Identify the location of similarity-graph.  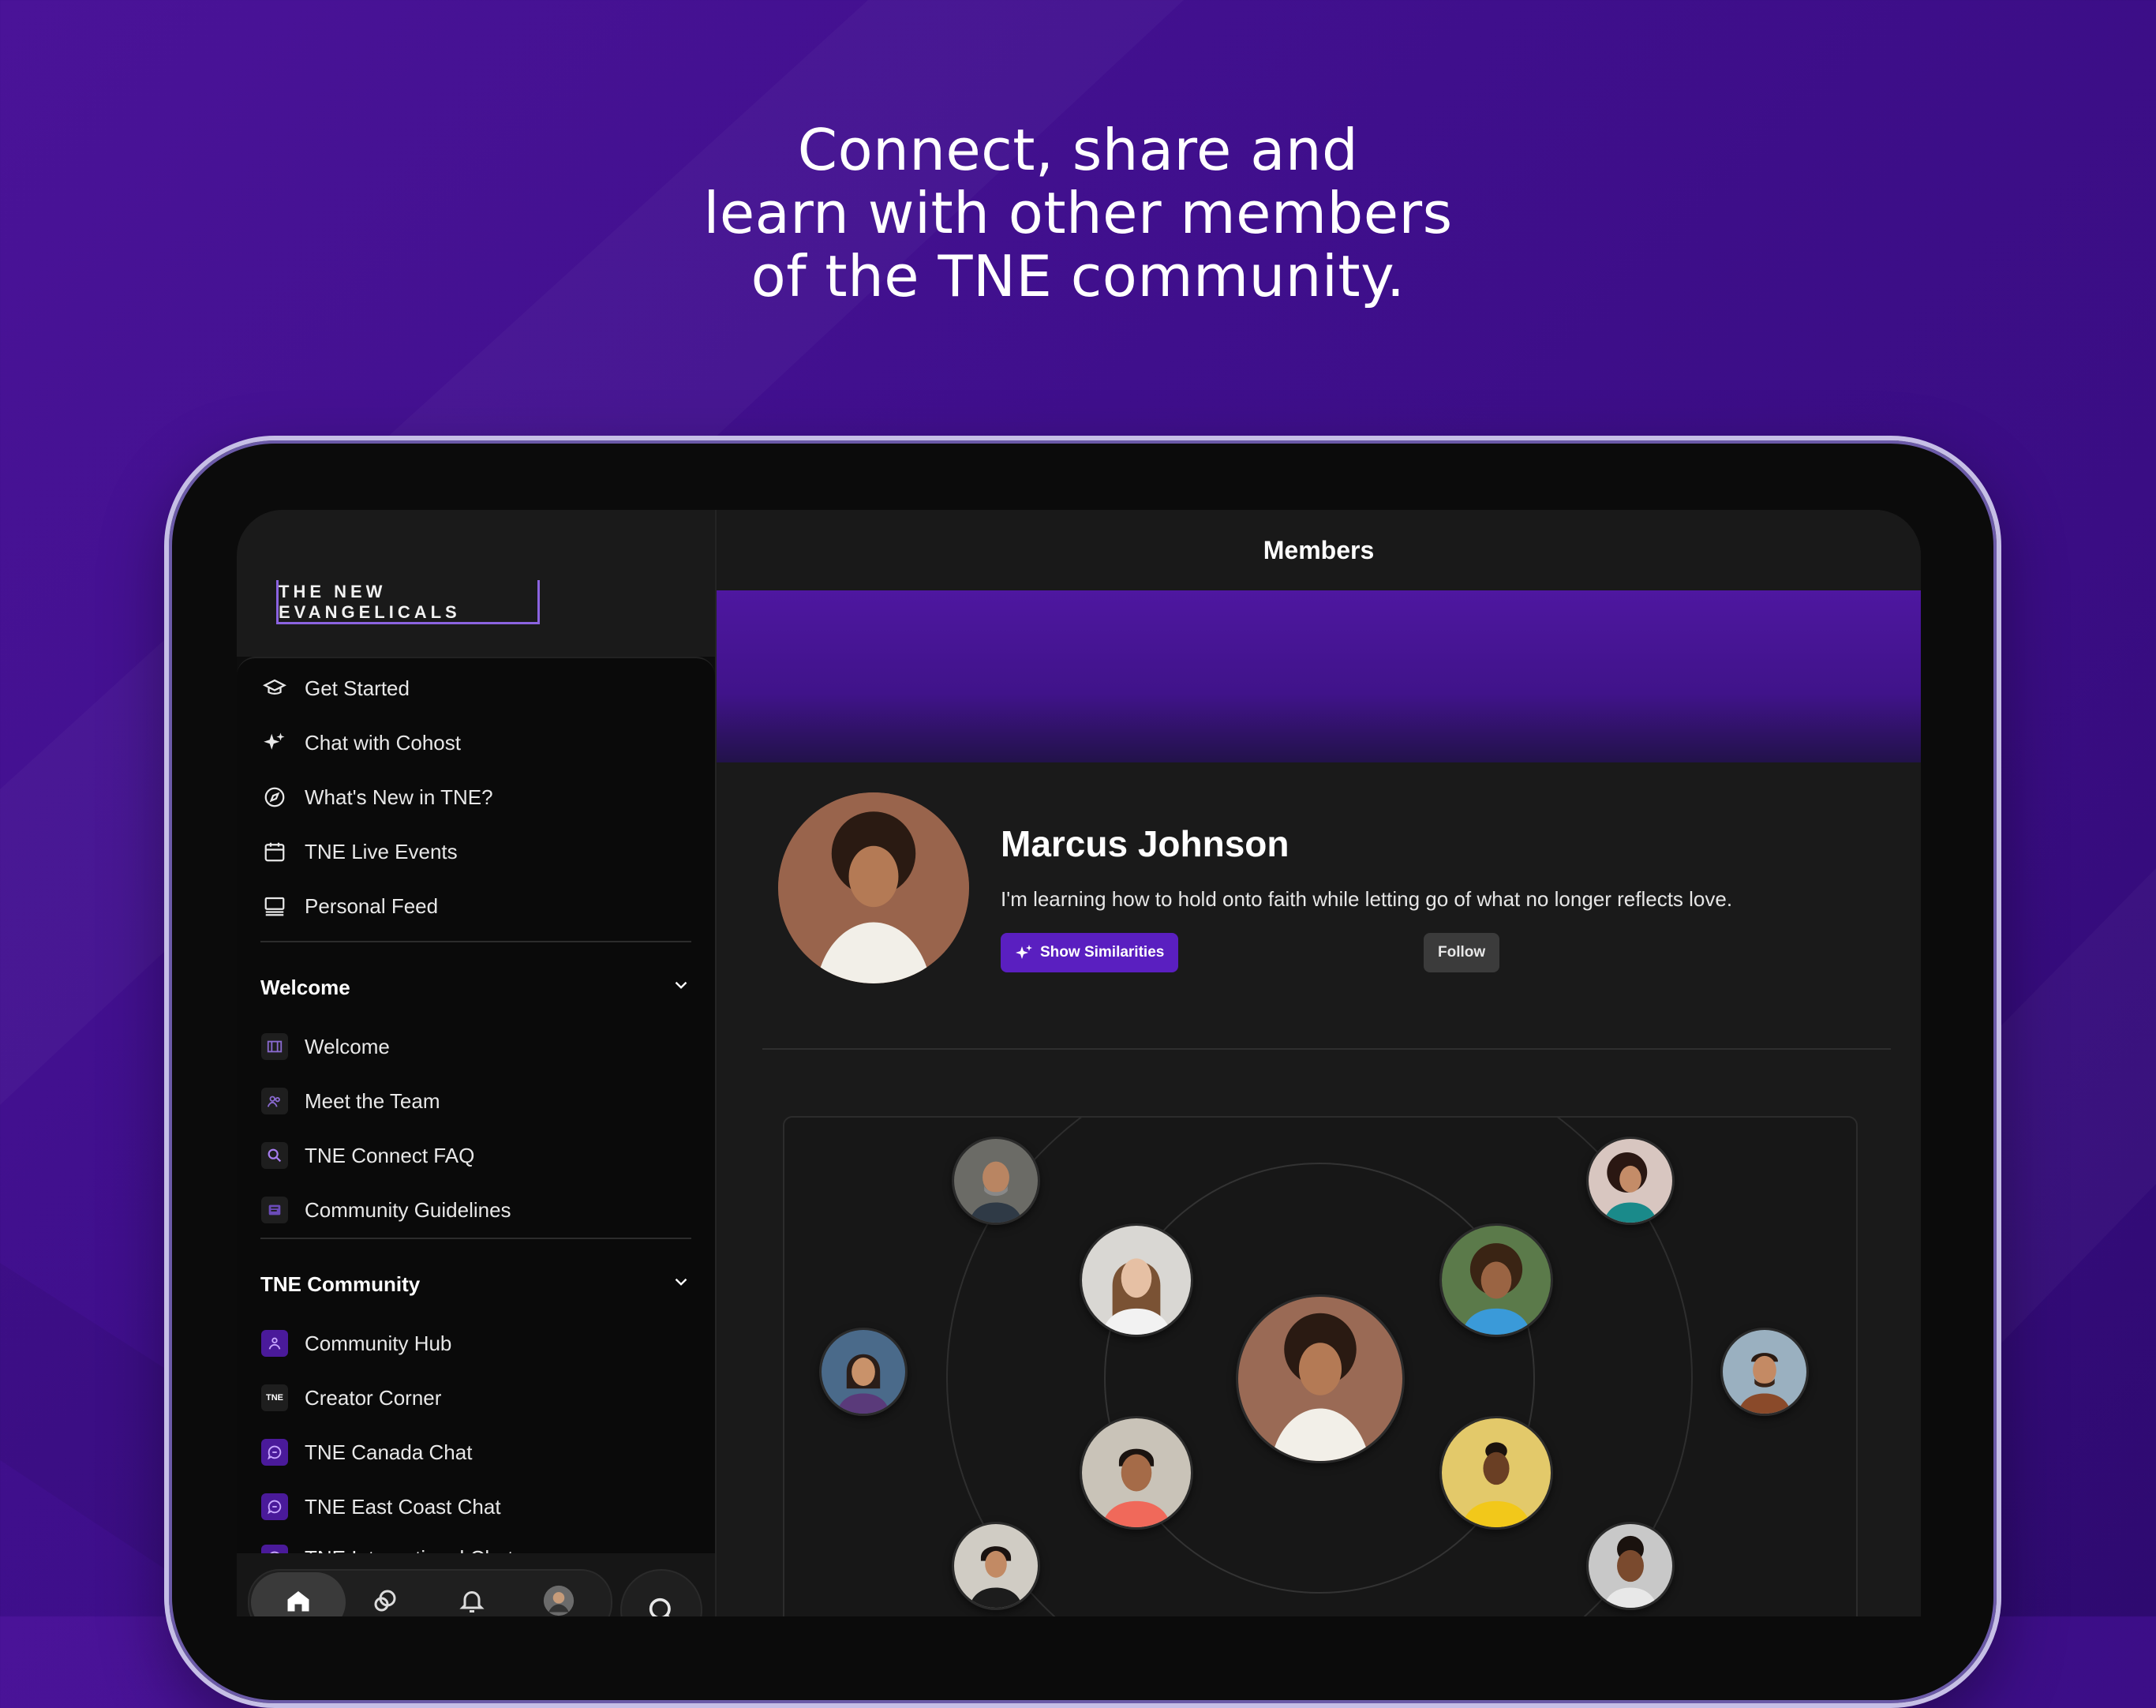
(1320, 1366).